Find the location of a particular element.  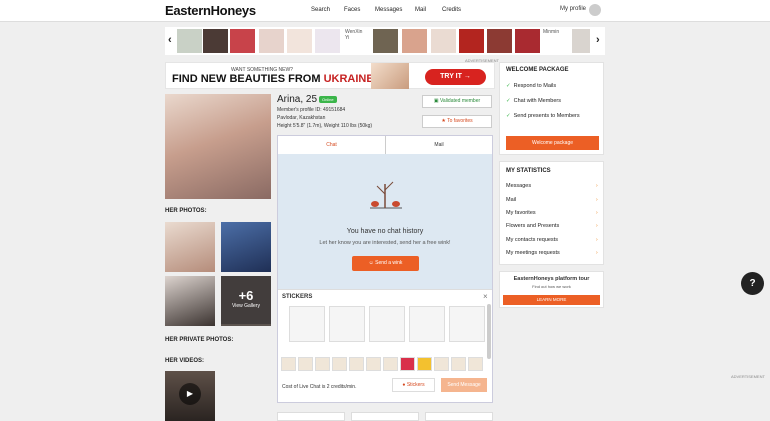

avatar is located at coordinates (595, 10).